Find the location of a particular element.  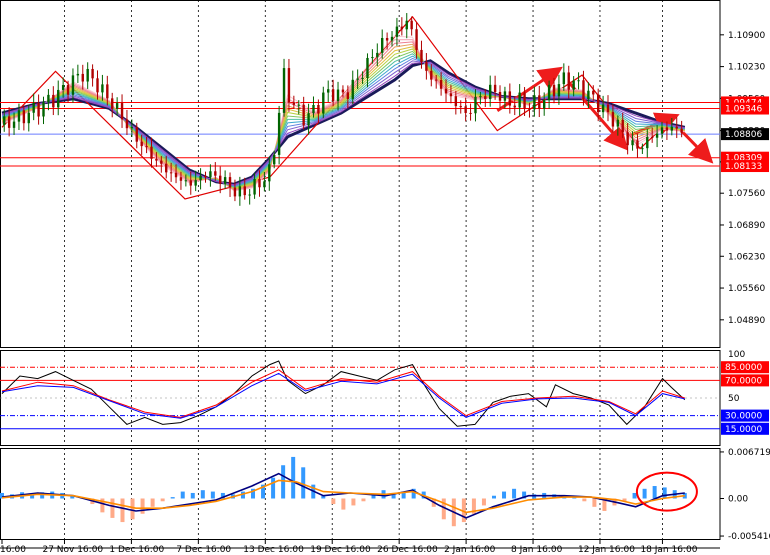

price-tick-label: 1.06890 is located at coordinates (746, 226).